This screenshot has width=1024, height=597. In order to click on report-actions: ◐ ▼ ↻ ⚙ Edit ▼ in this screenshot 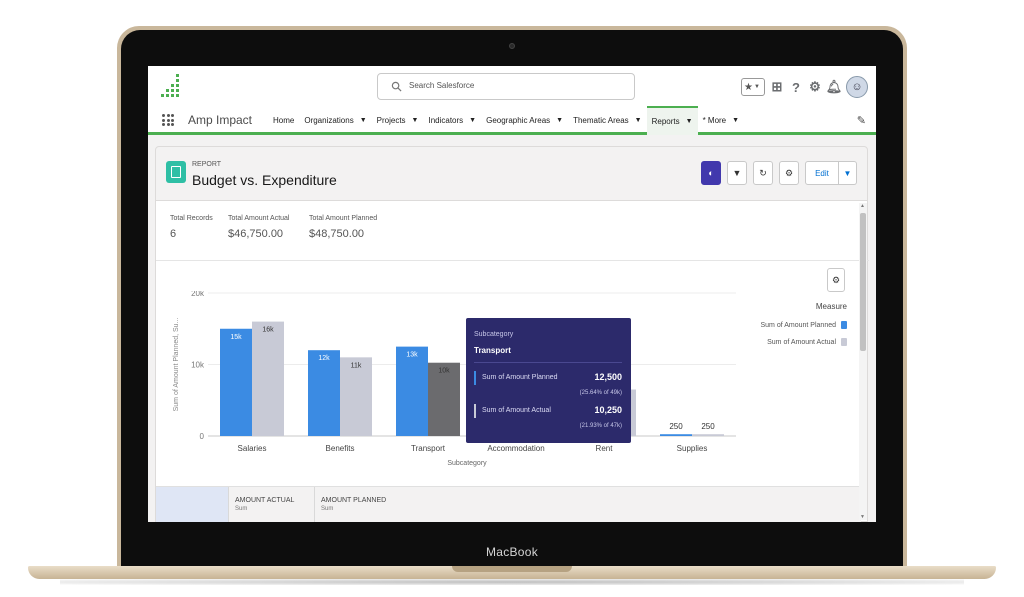, I will do `click(779, 173)`.